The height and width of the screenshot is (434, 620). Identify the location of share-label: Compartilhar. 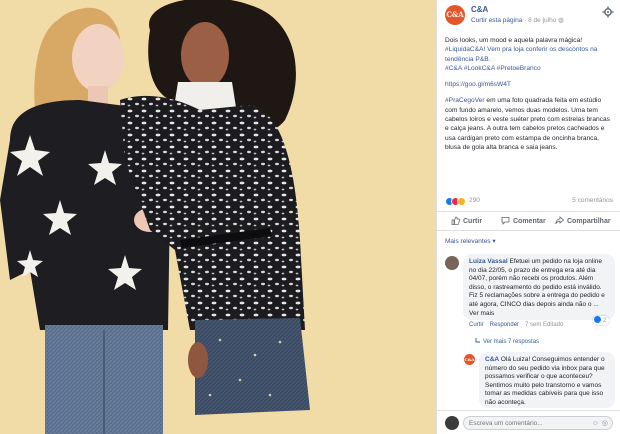
(589, 221).